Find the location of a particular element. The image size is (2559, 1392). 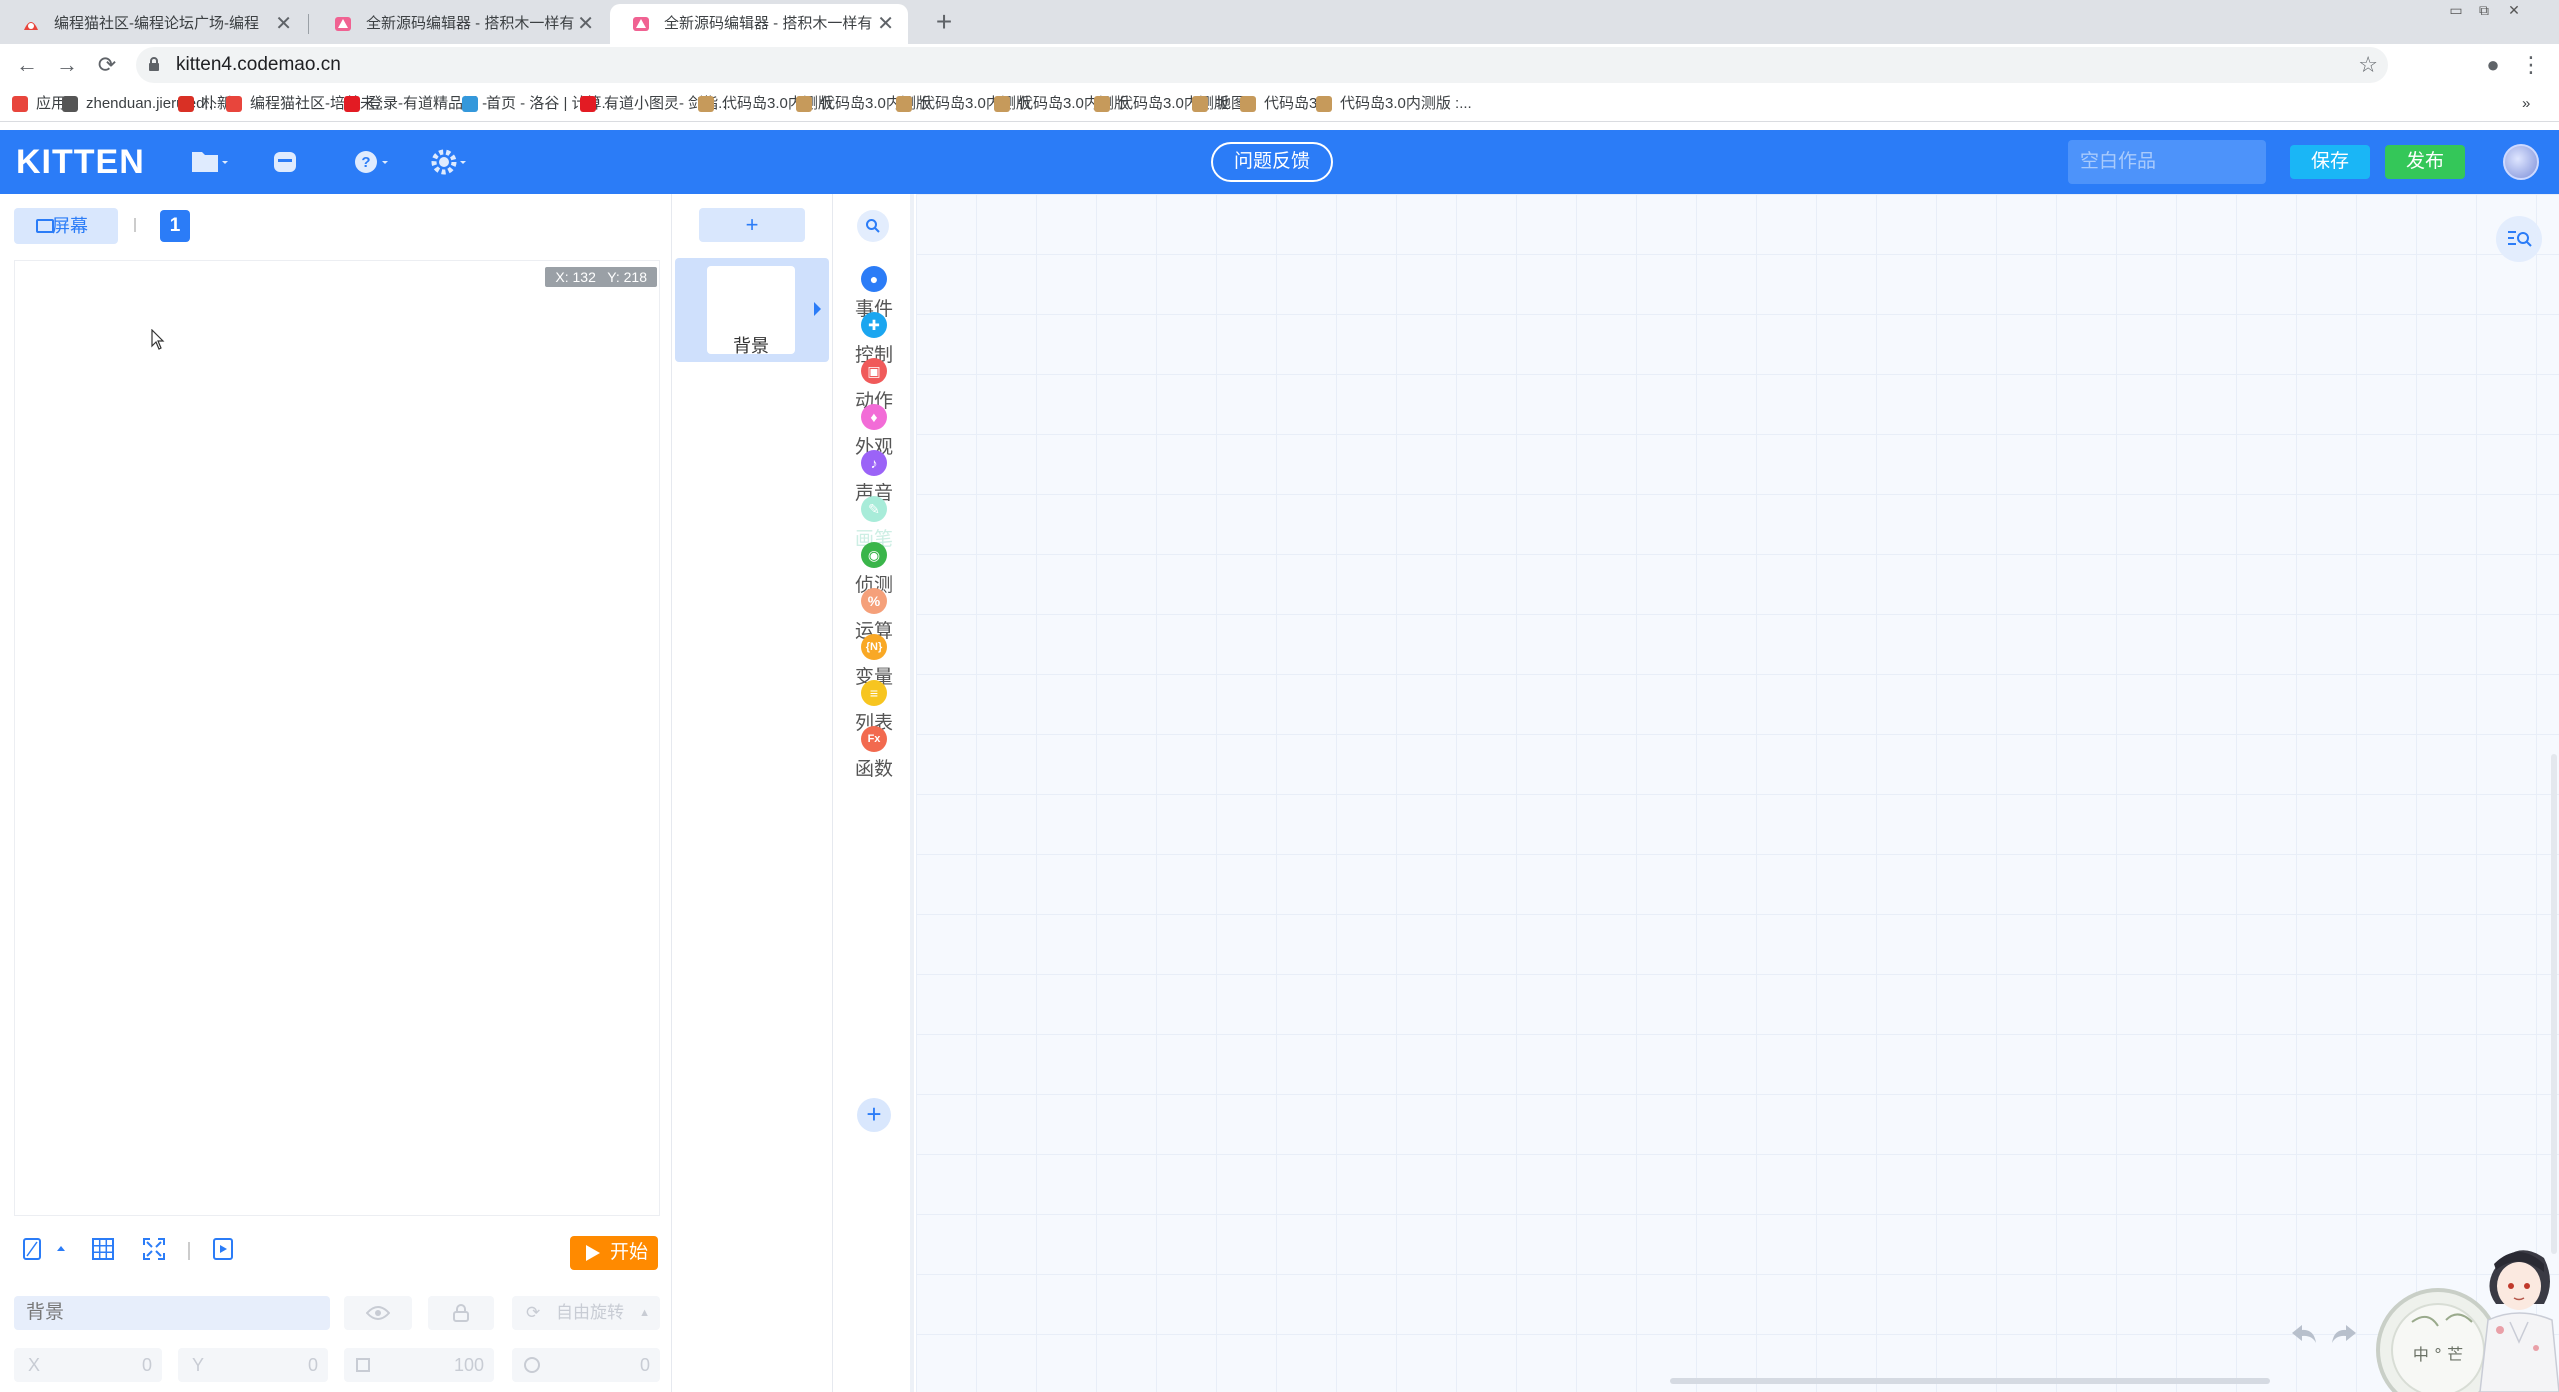

operators-icon: % is located at coordinates (874, 601).